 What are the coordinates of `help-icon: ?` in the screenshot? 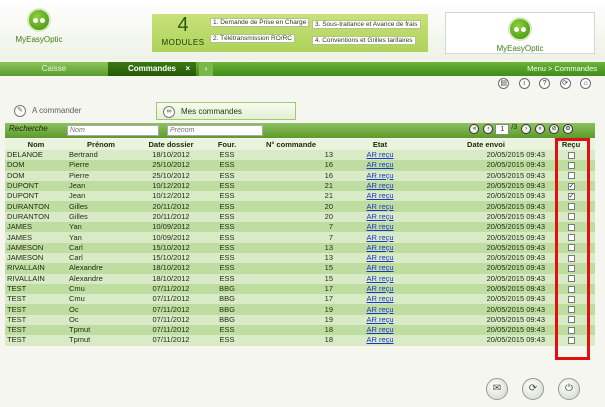 It's located at (545, 83).